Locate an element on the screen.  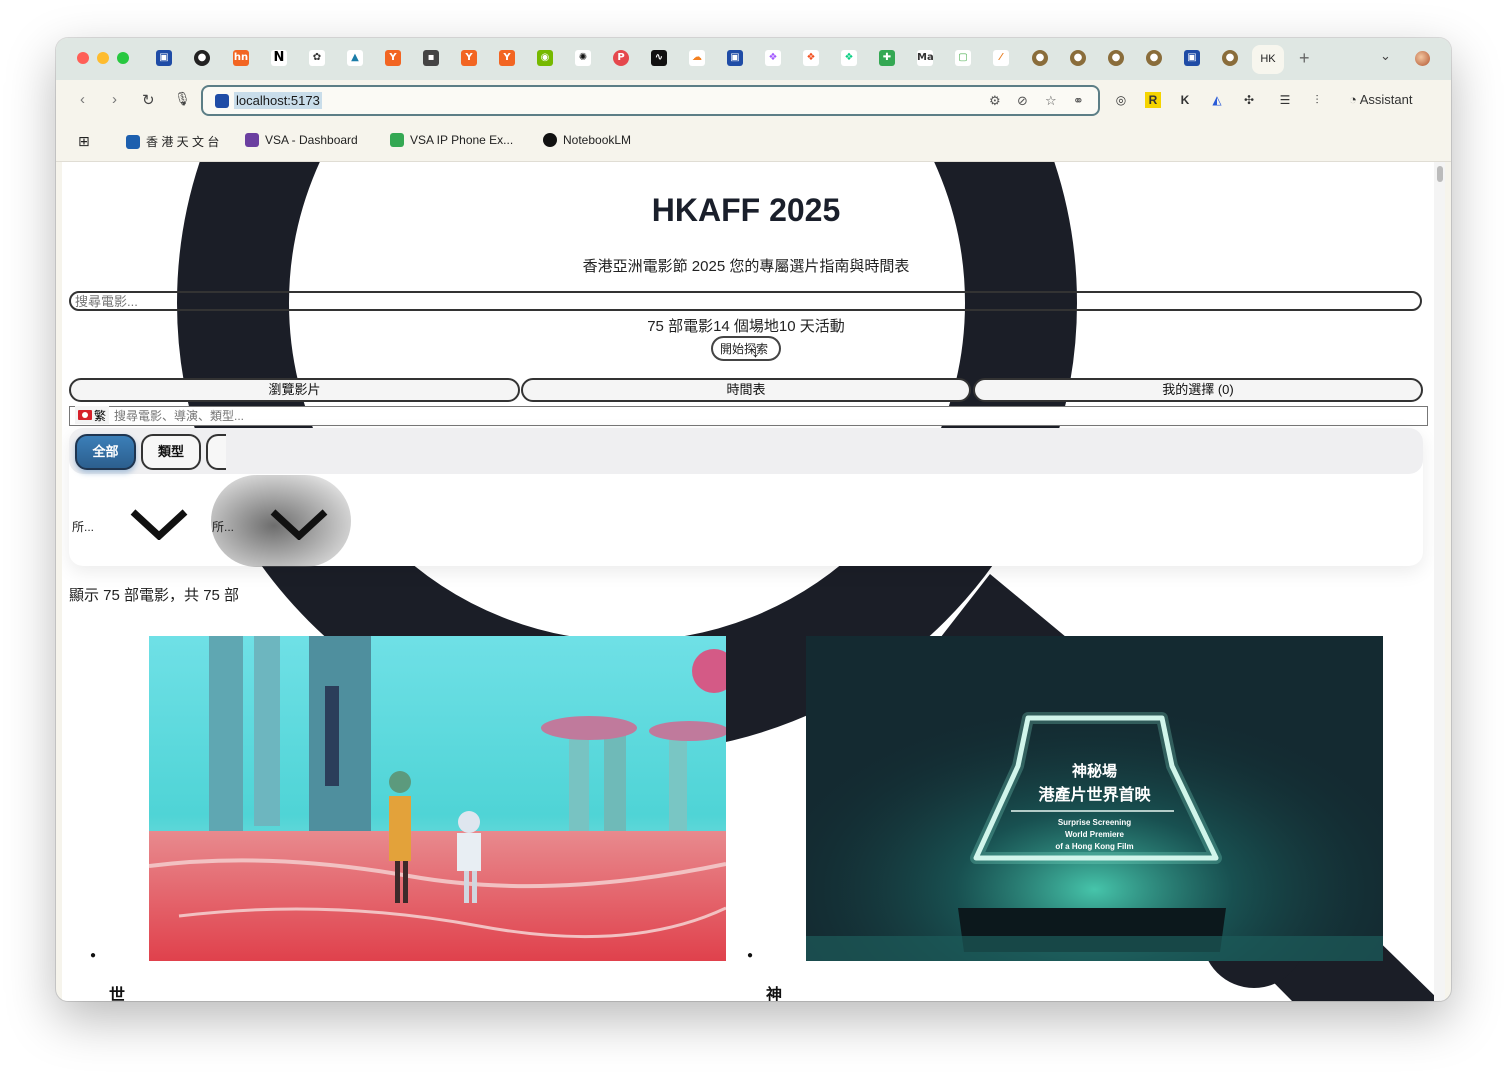
bookmark-star-icon: ☆ is located at coordinates (1051, 101).